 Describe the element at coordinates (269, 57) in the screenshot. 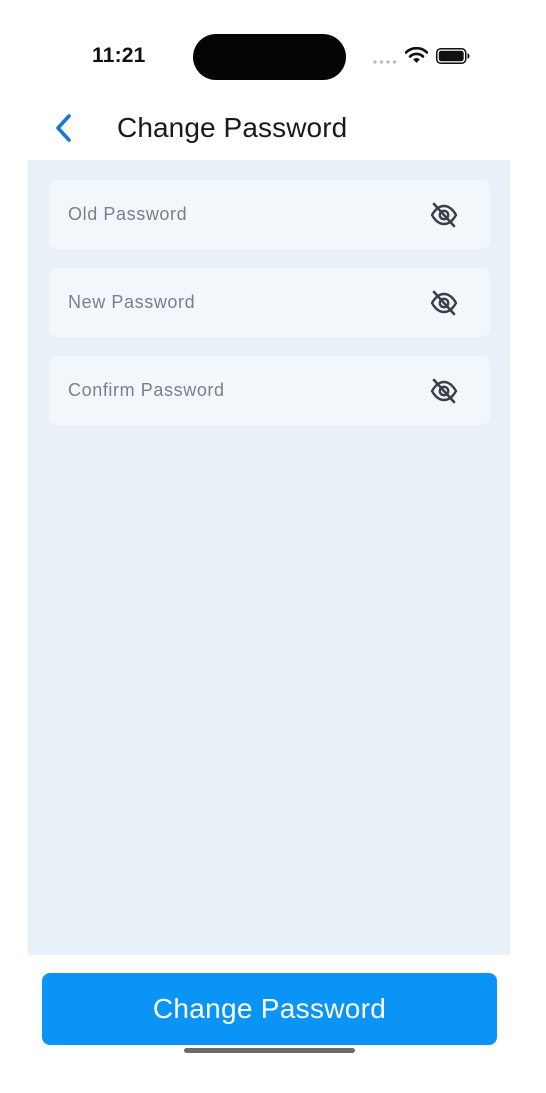

I see `dynamic-island` at that location.